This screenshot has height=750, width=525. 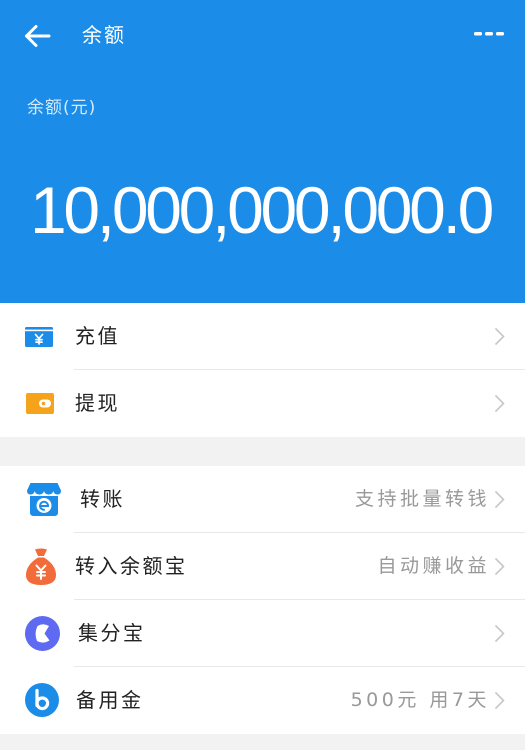 What do you see at coordinates (262, 633) in the screenshot?
I see `menu-item-jifenbao: 集分宝` at bounding box center [262, 633].